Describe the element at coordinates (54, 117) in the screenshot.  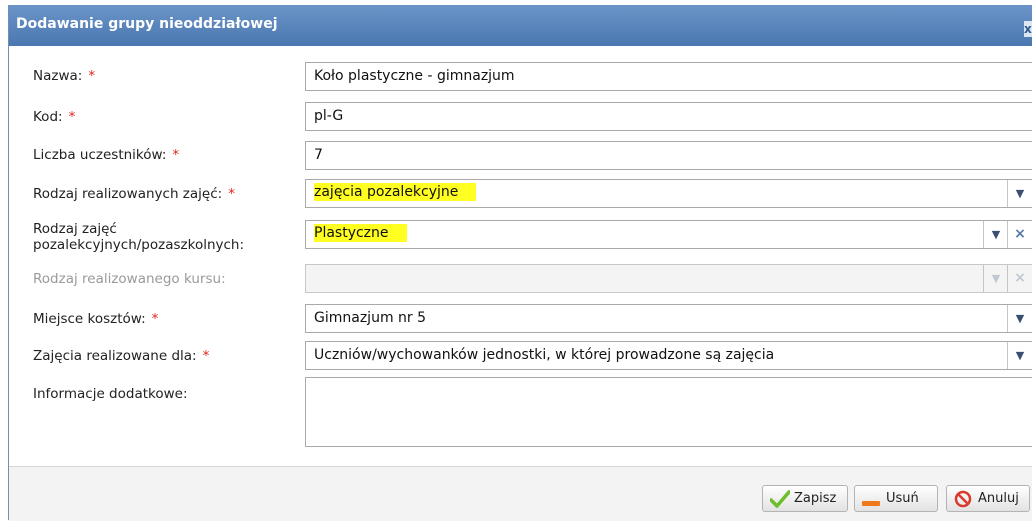
I see `label-kod: Kod: *` at that location.